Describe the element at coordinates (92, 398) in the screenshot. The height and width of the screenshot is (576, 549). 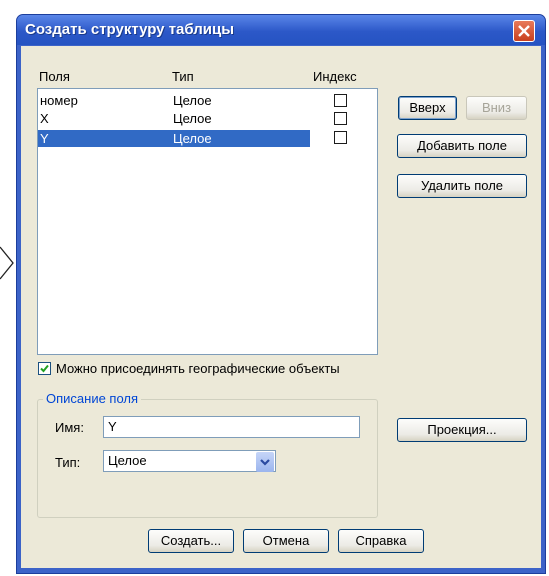
I see `field-description-title: Описание поля` at that location.